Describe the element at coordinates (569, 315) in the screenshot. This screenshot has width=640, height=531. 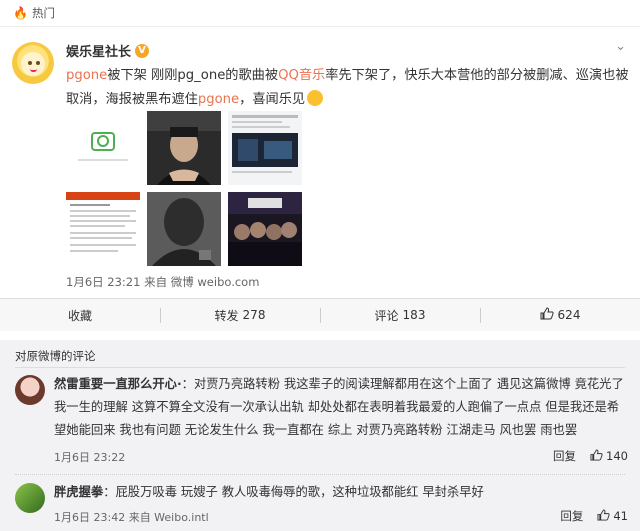
I see `like-count: 624` at that location.